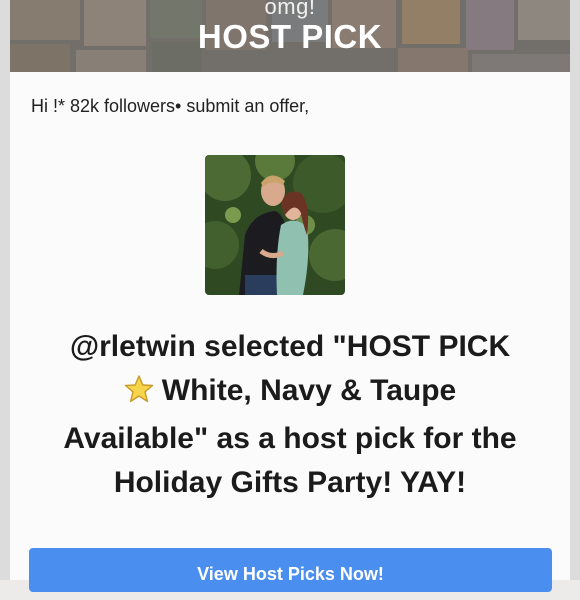 The image size is (580, 600). I want to click on couple-photo-image, so click(275, 225).